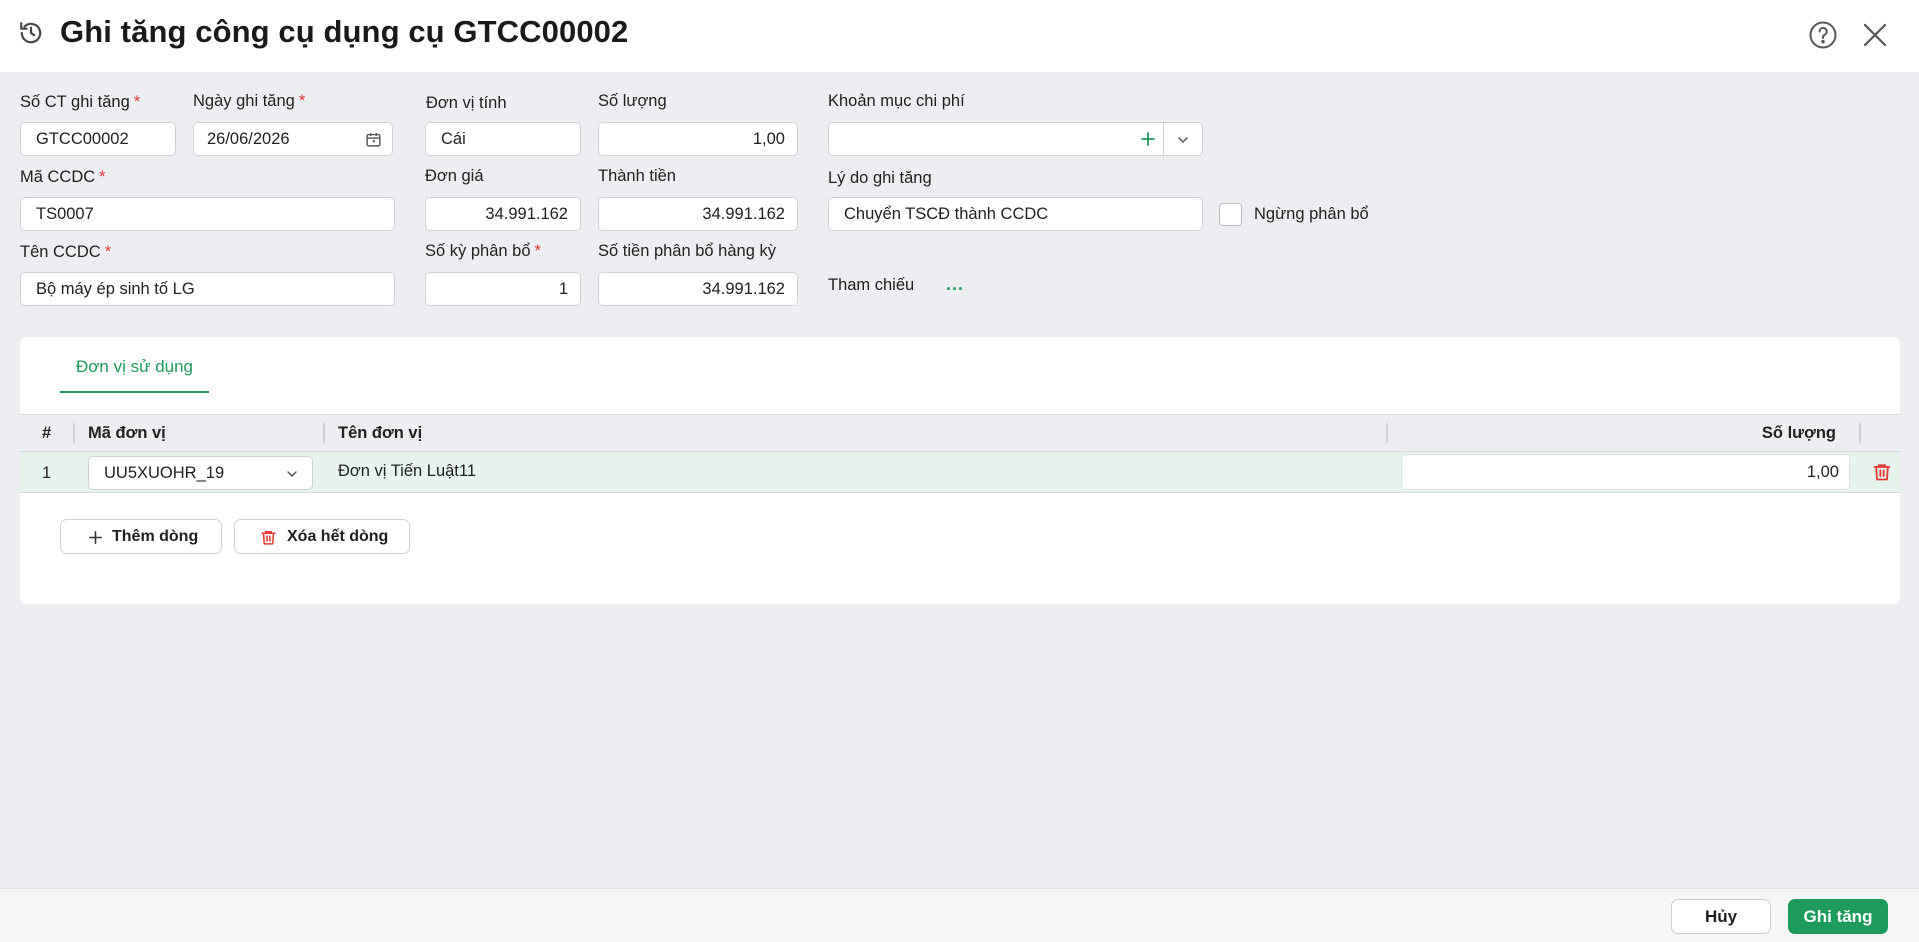 This screenshot has height=942, width=1919. What do you see at coordinates (632, 101) in the screenshot?
I see `so-luong-label: Số lượng` at bounding box center [632, 101].